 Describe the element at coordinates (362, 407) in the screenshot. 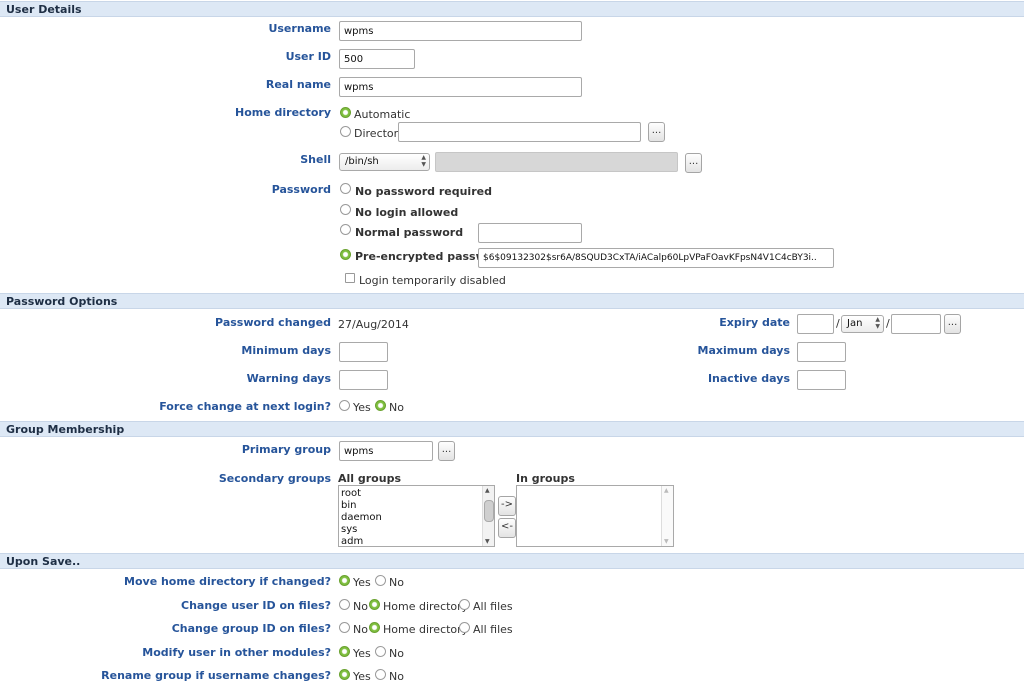

I see `force-change-yes-label: Yes` at that location.